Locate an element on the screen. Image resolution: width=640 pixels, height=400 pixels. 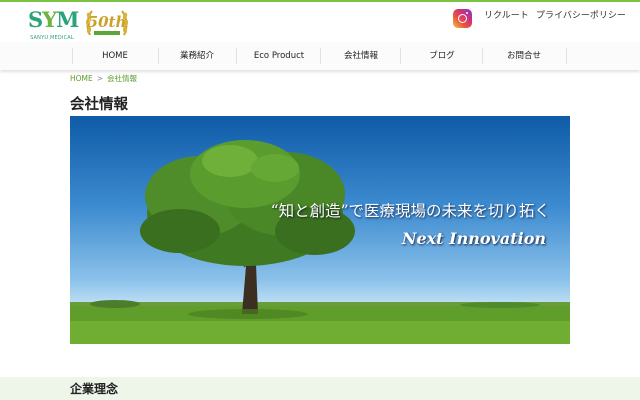
nav-item-company: 会社情報 is located at coordinates (361, 56).